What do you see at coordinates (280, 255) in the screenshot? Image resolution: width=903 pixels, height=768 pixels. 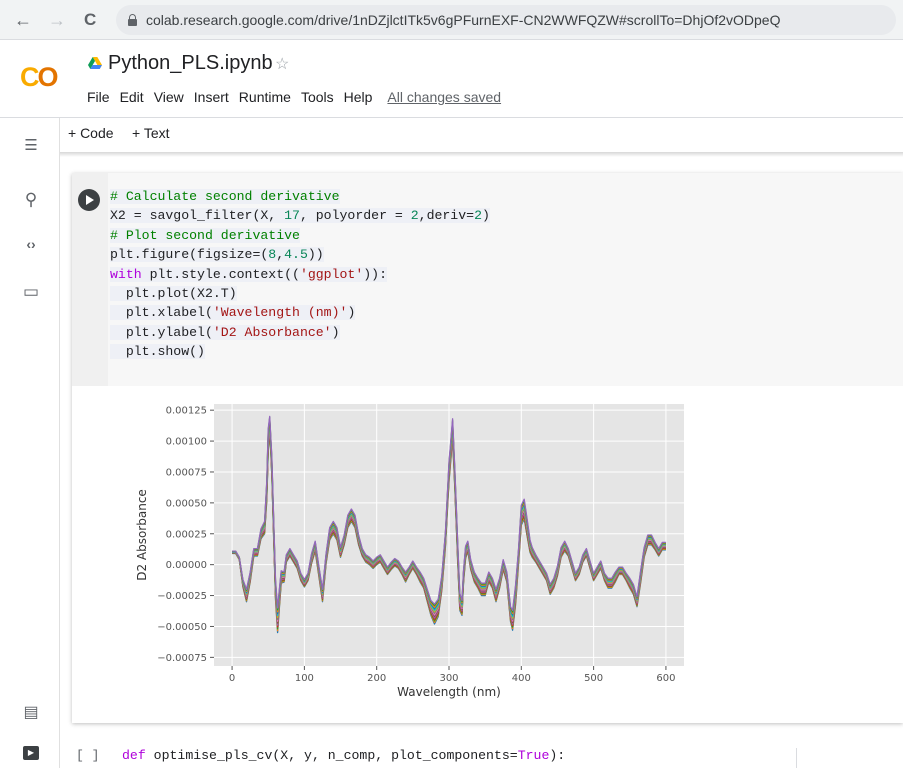 I see `code-token: ,` at bounding box center [280, 255].